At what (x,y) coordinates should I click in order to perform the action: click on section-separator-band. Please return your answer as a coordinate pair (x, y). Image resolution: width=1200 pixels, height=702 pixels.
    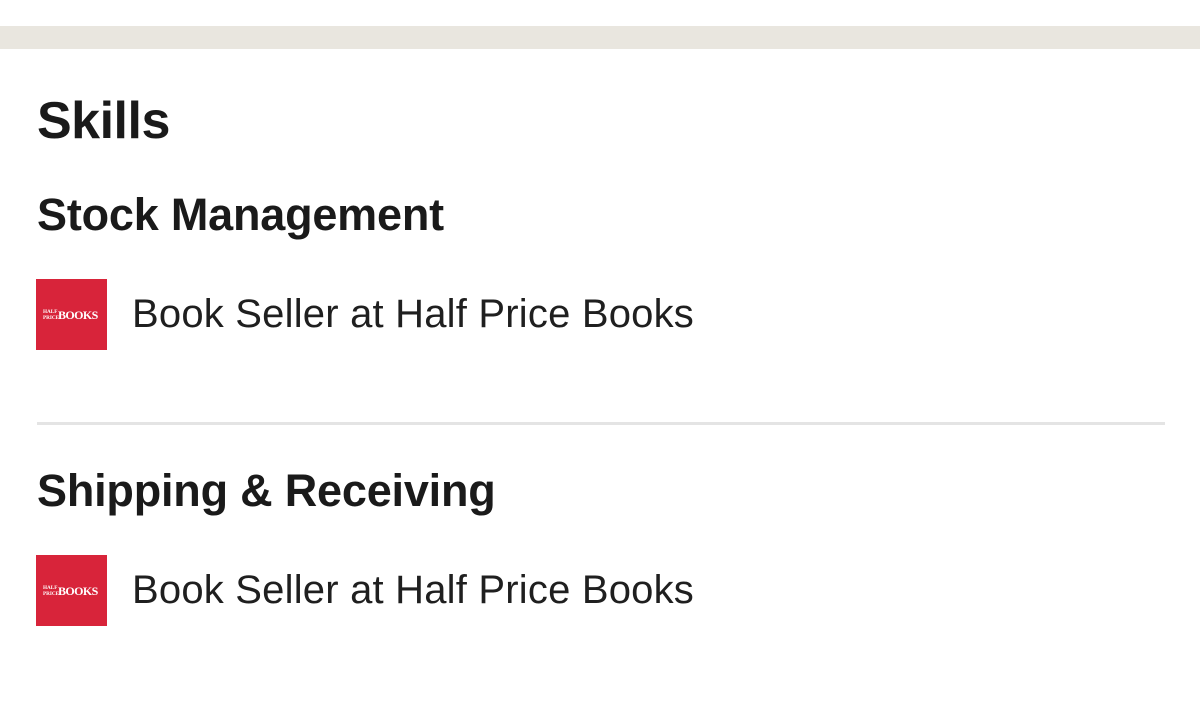
    Looking at the image, I should click on (600, 37).